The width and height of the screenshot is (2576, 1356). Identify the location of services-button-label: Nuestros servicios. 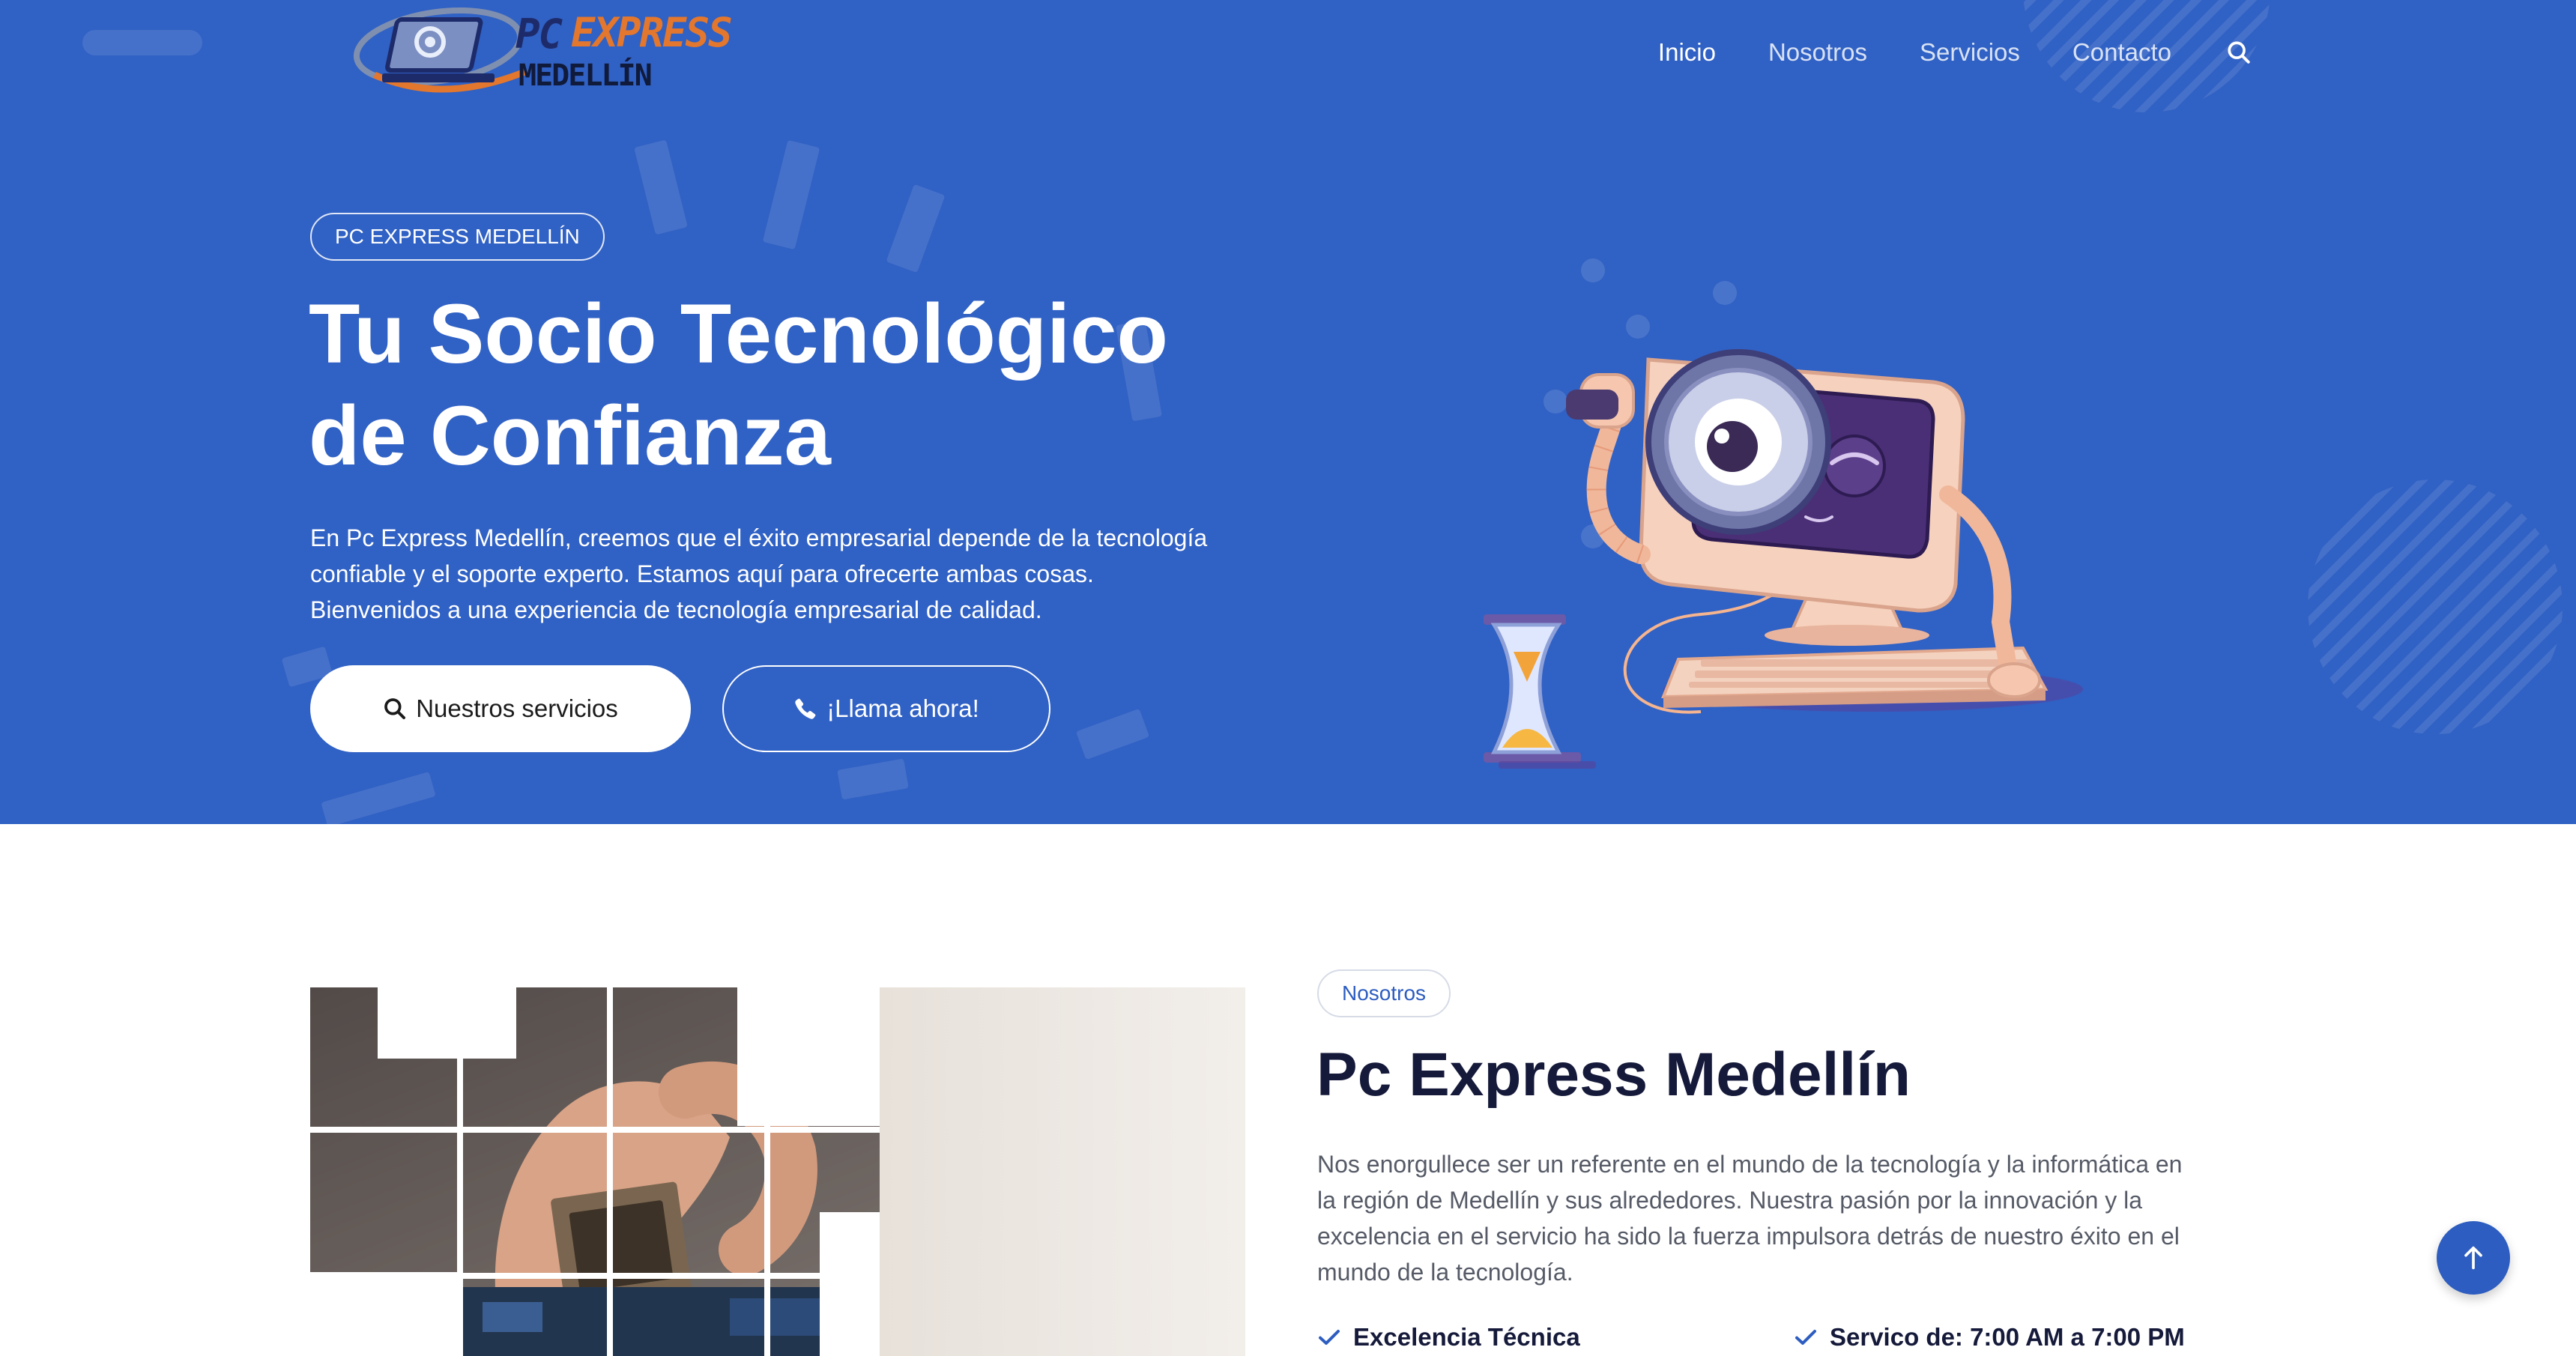
(517, 708).